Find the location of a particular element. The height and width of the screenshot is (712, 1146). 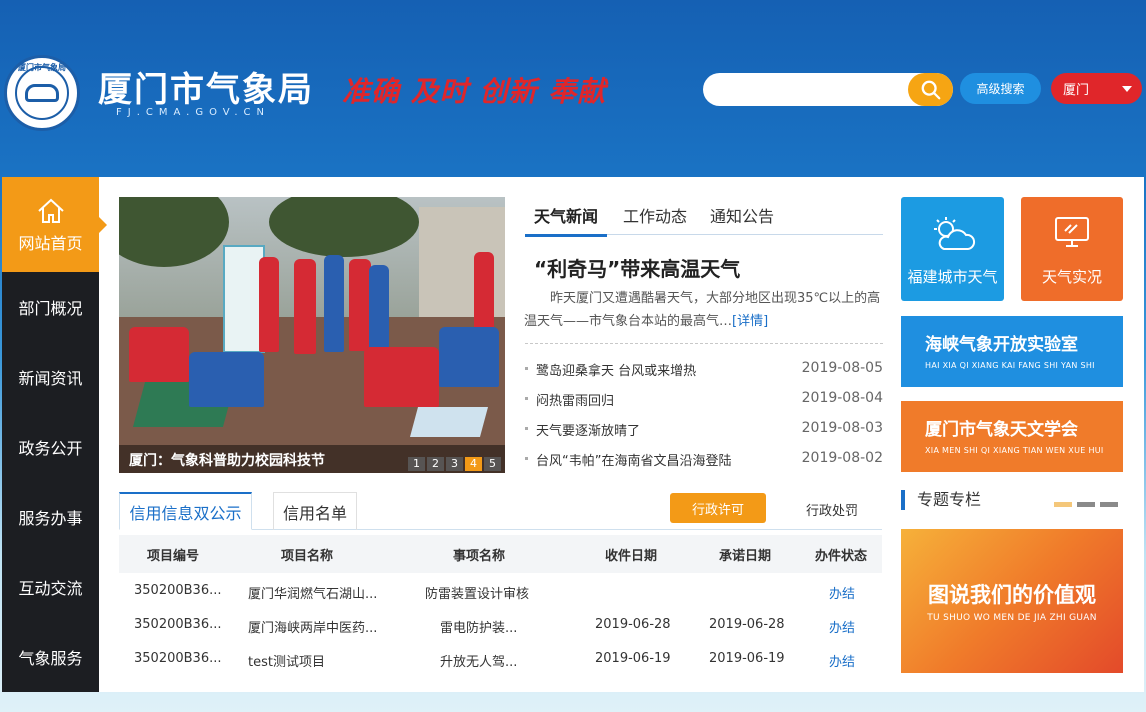

home-icon is located at coordinates (50, 210).